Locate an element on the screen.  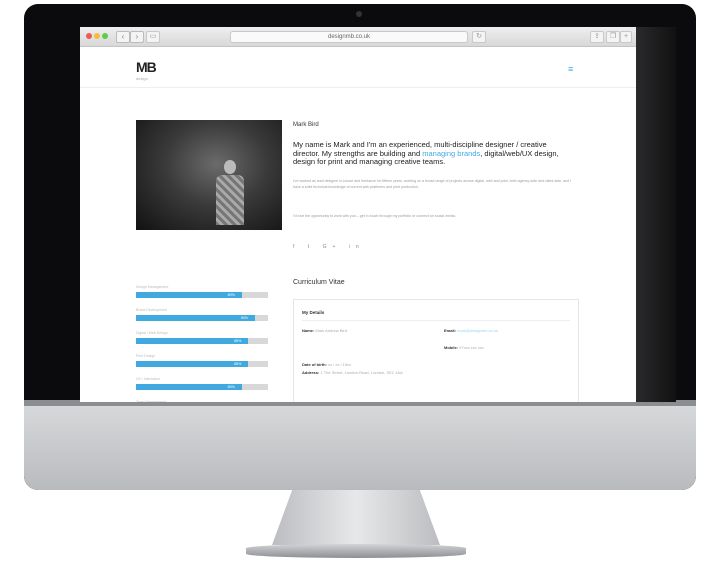
back-button: ‹ is located at coordinates (123, 37).